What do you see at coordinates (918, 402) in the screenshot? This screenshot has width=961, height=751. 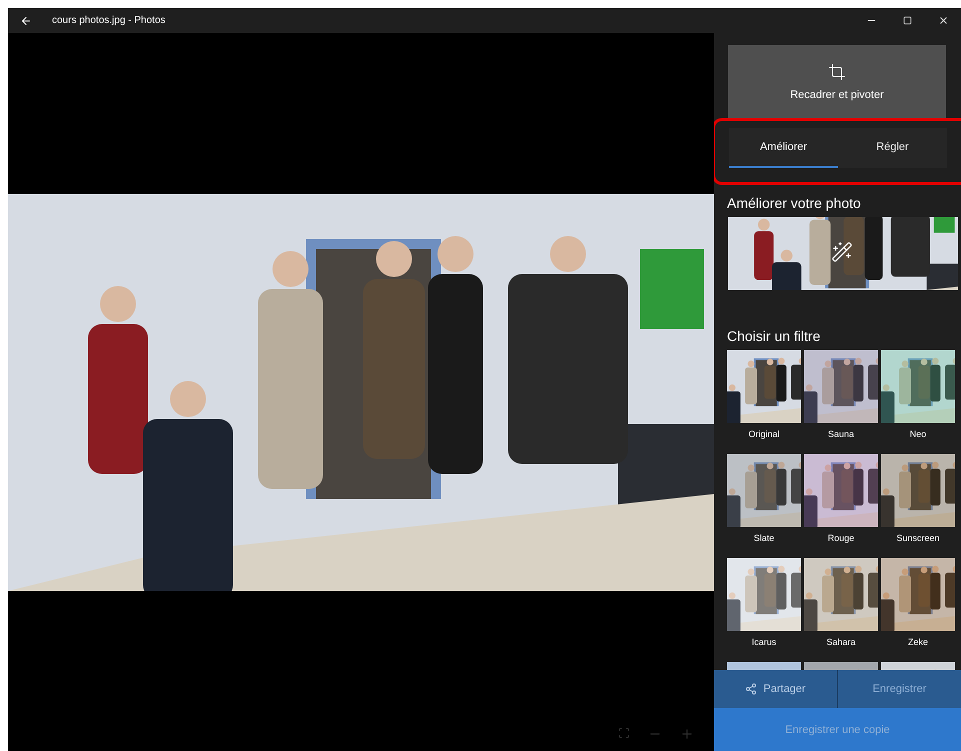 I see `filter-option: Neo` at bounding box center [918, 402].